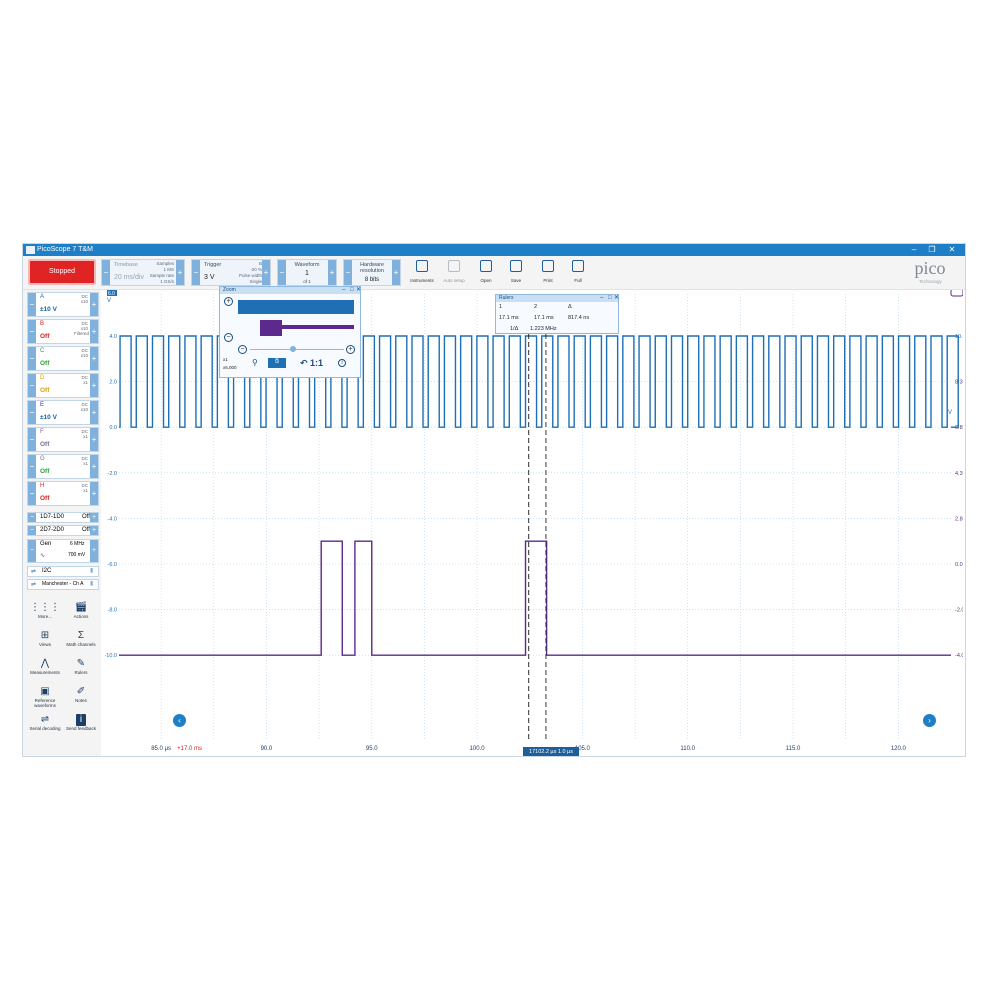  Describe the element at coordinates (63, 412) in the screenshot. I see `channel-e: − E DC x10 ±10 V +` at that location.